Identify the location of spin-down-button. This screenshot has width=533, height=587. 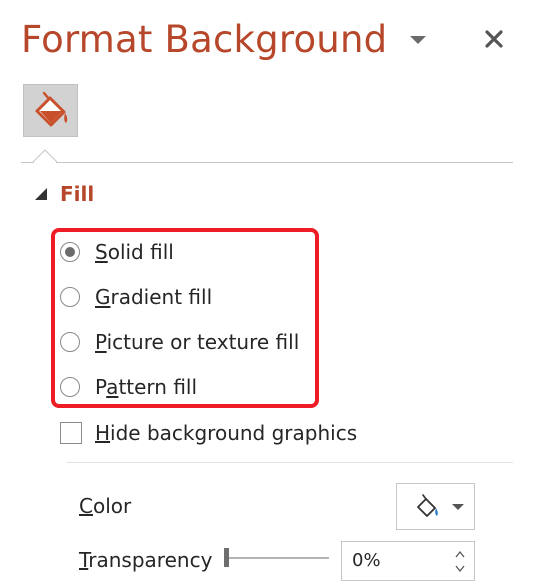
(460, 569).